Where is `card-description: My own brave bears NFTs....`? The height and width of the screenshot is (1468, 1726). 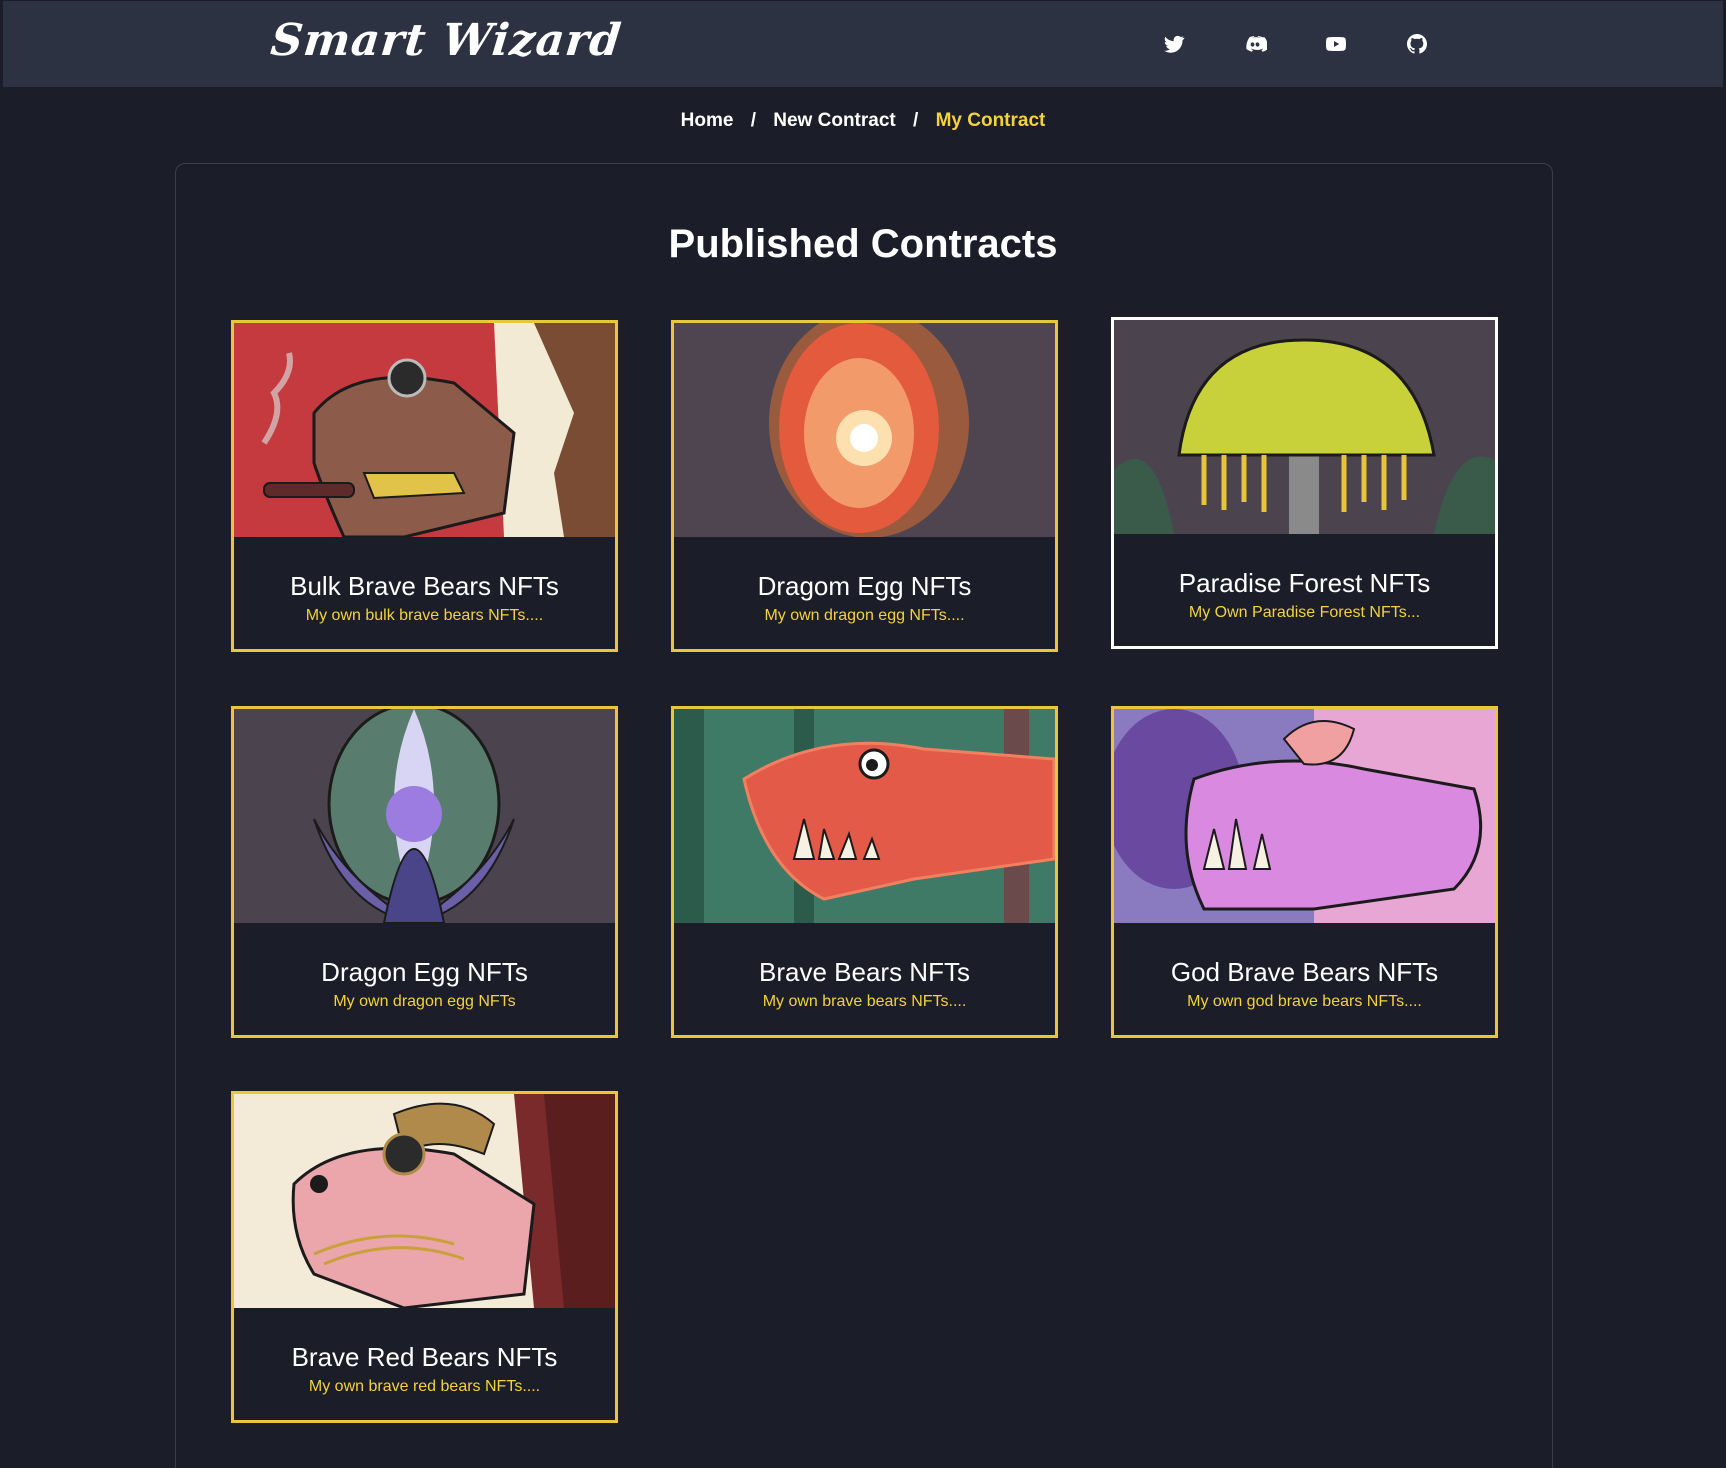 card-description: My own brave bears NFTs.... is located at coordinates (864, 1001).